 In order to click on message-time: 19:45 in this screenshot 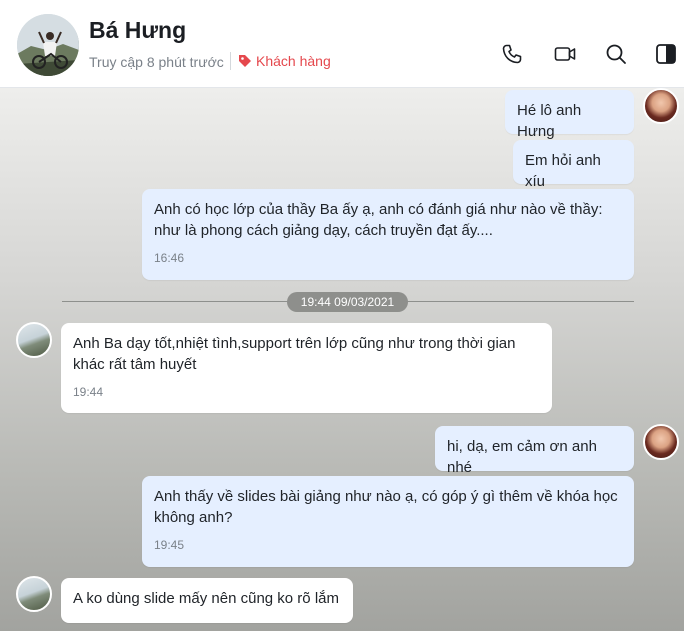, I will do `click(169, 545)`.